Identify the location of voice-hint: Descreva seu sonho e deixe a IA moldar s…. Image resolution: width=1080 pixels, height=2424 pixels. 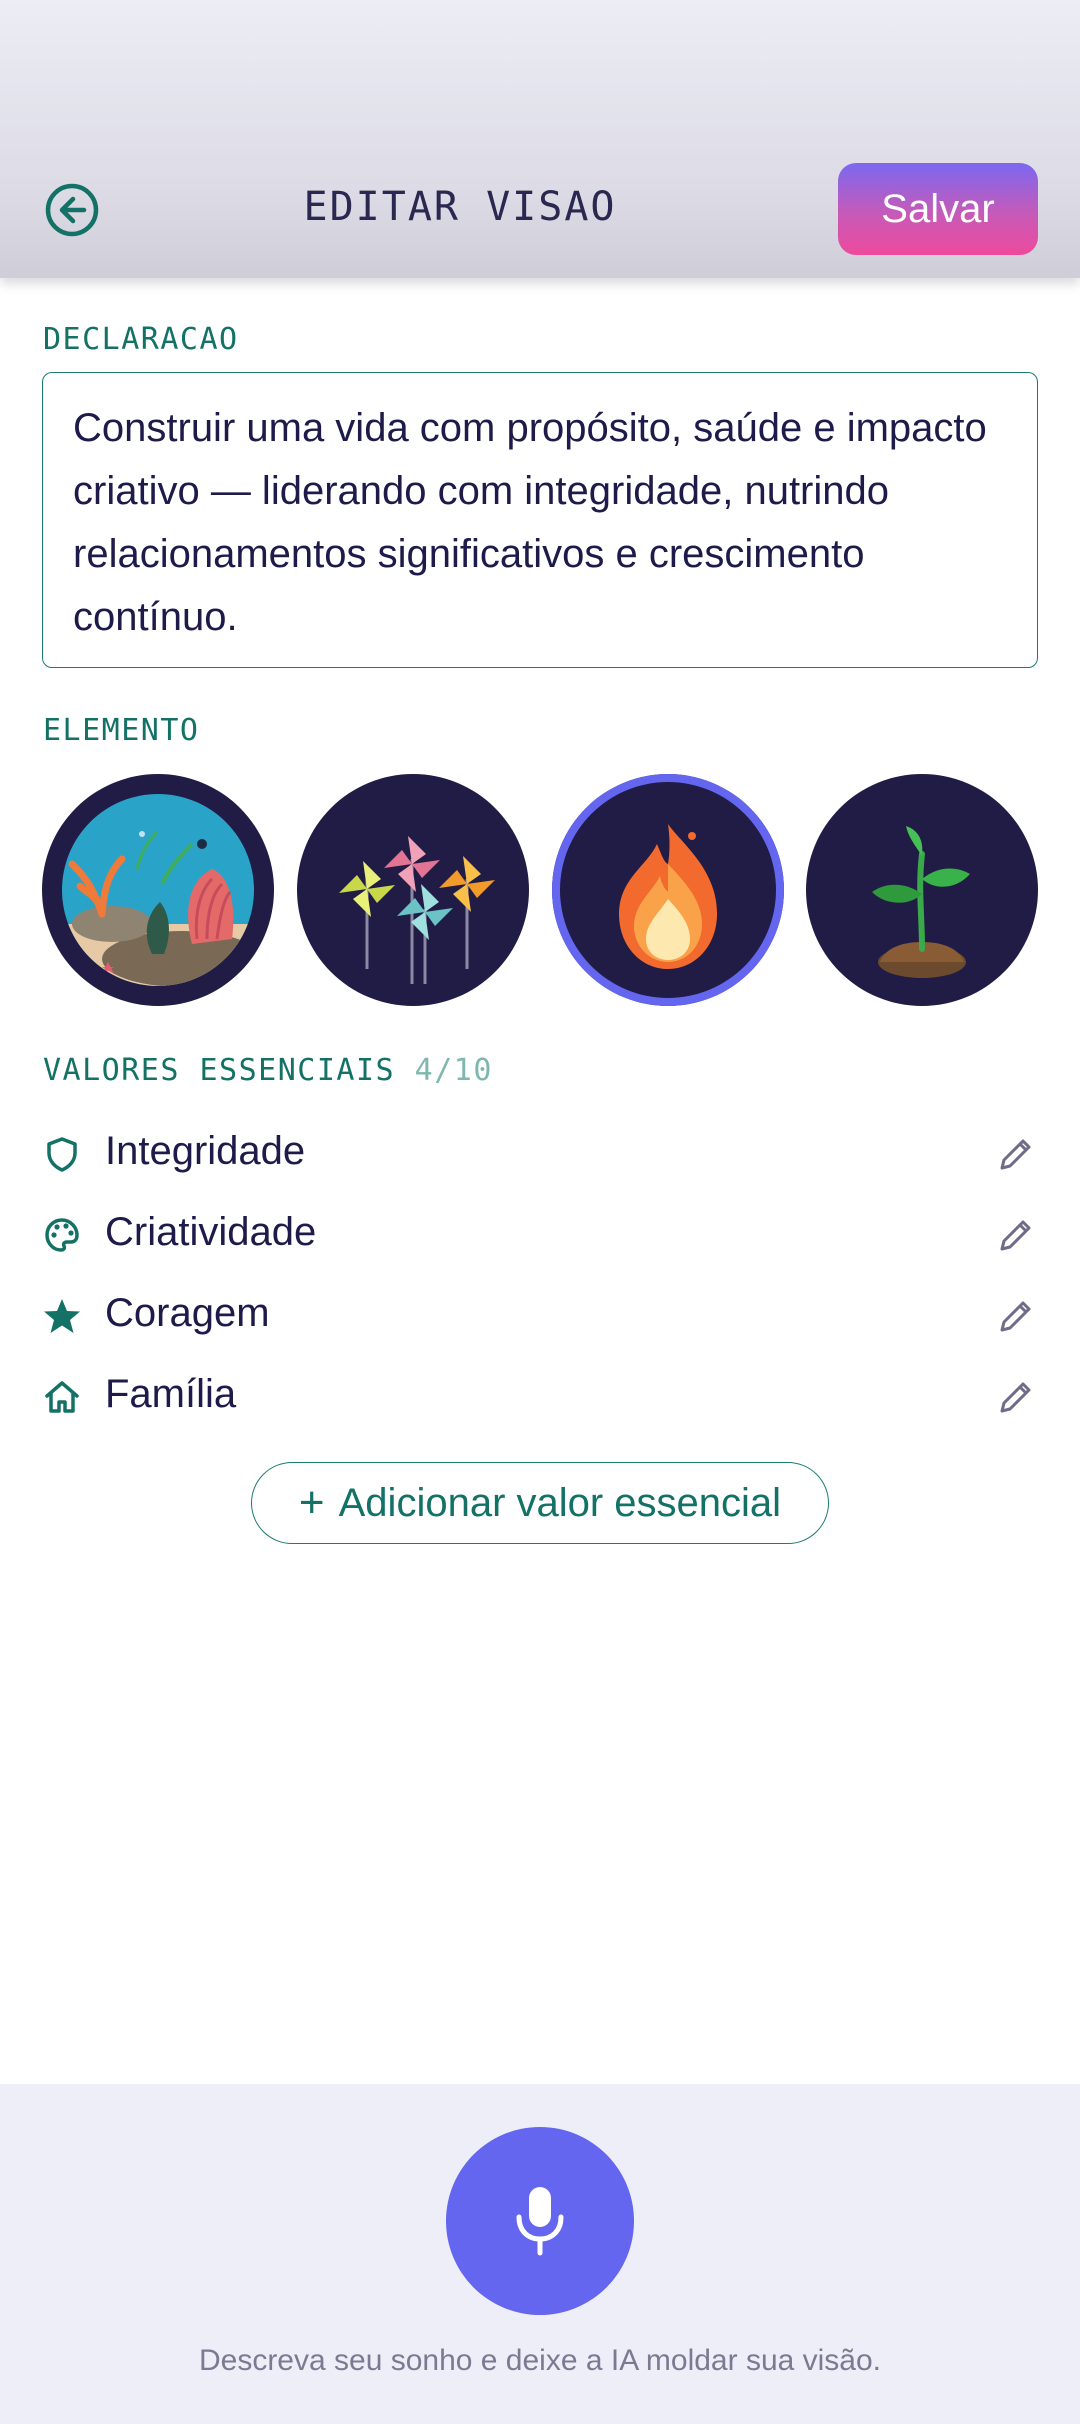
(540, 2360).